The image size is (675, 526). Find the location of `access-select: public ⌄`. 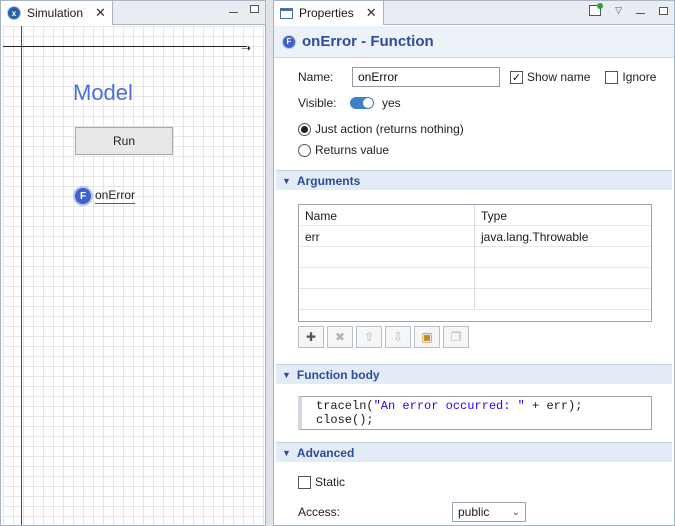

access-select: public ⌄ is located at coordinates (489, 512).